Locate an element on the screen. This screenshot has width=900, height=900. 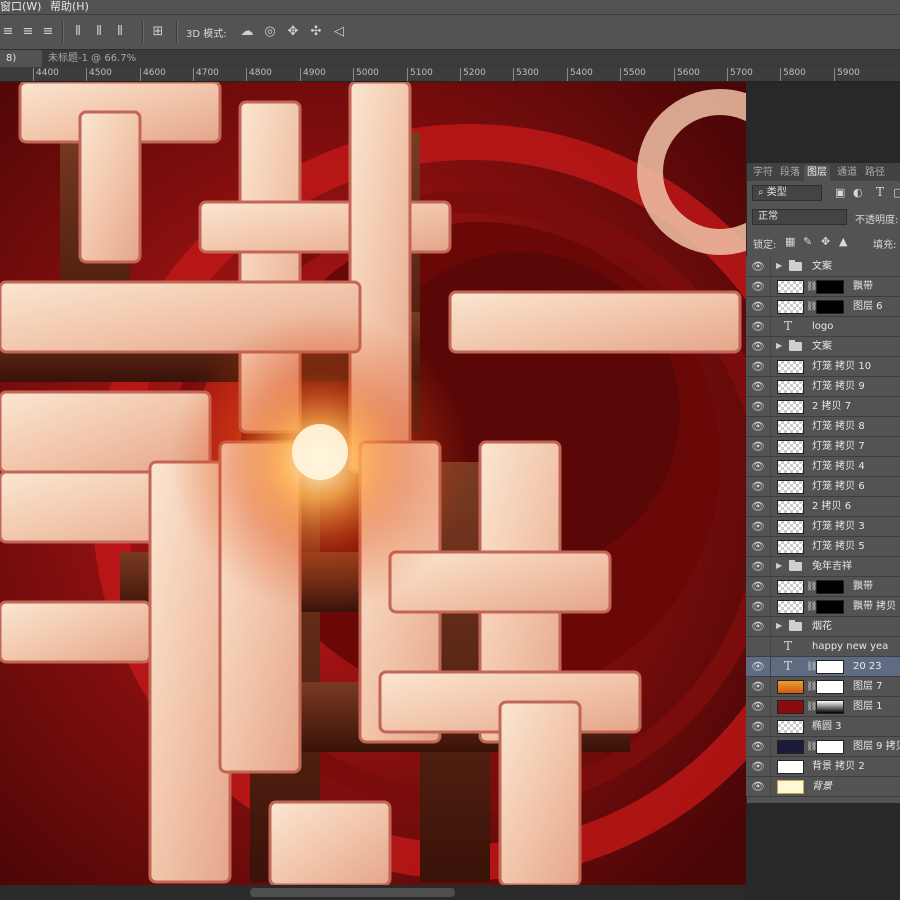
layer-row: 👁 灯笼 拷贝 4 is located at coordinates (823, 467).